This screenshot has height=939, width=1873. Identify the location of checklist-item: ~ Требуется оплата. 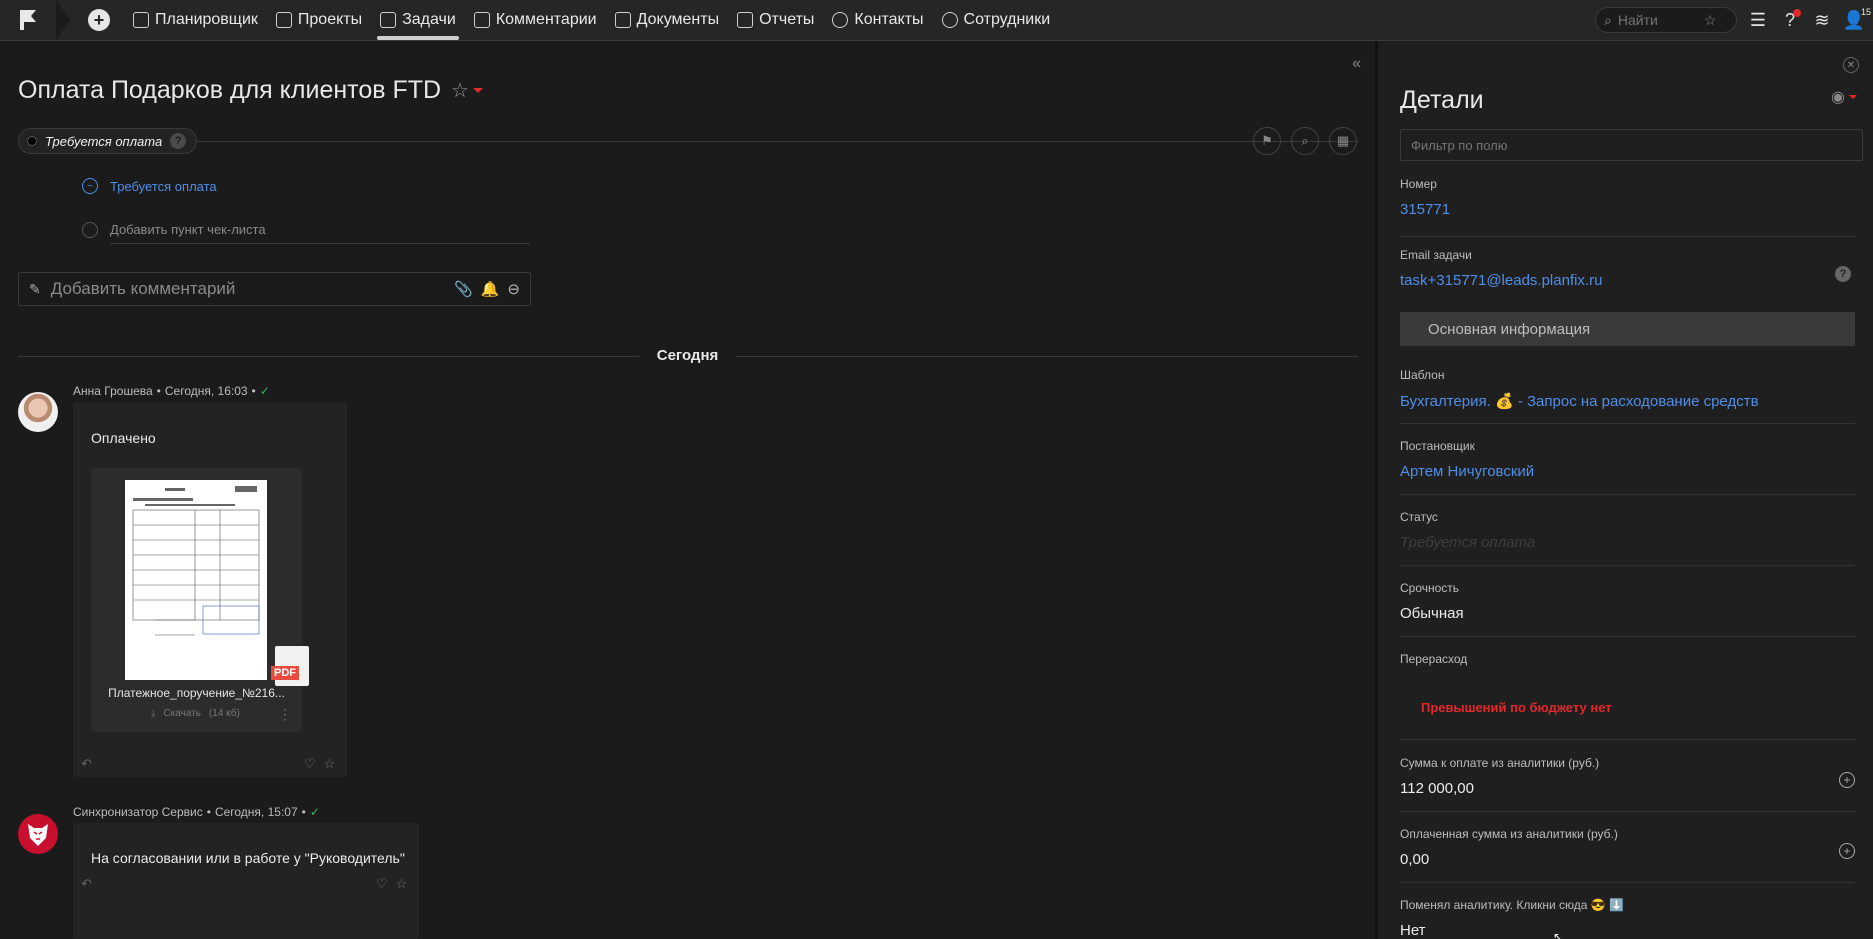
(306, 186).